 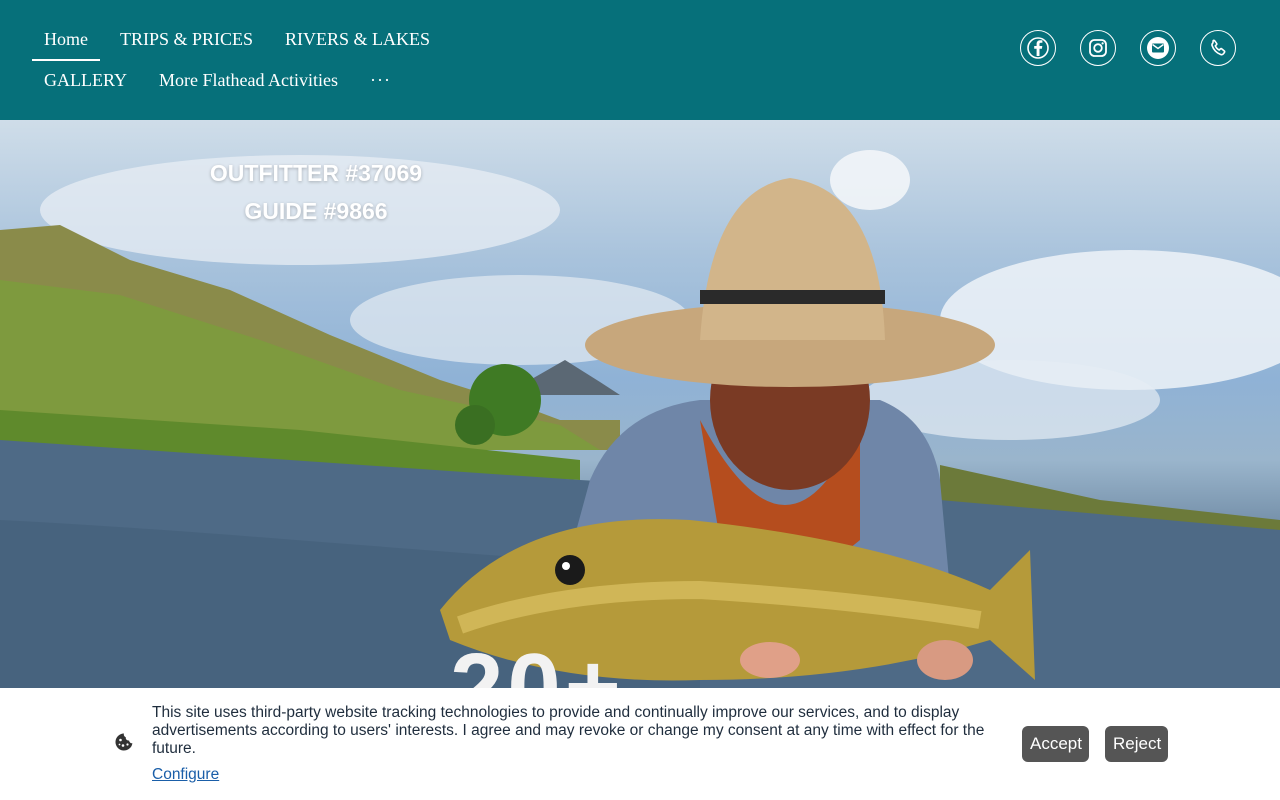 What do you see at coordinates (1218, 48) in the screenshot?
I see `phone-icon` at bounding box center [1218, 48].